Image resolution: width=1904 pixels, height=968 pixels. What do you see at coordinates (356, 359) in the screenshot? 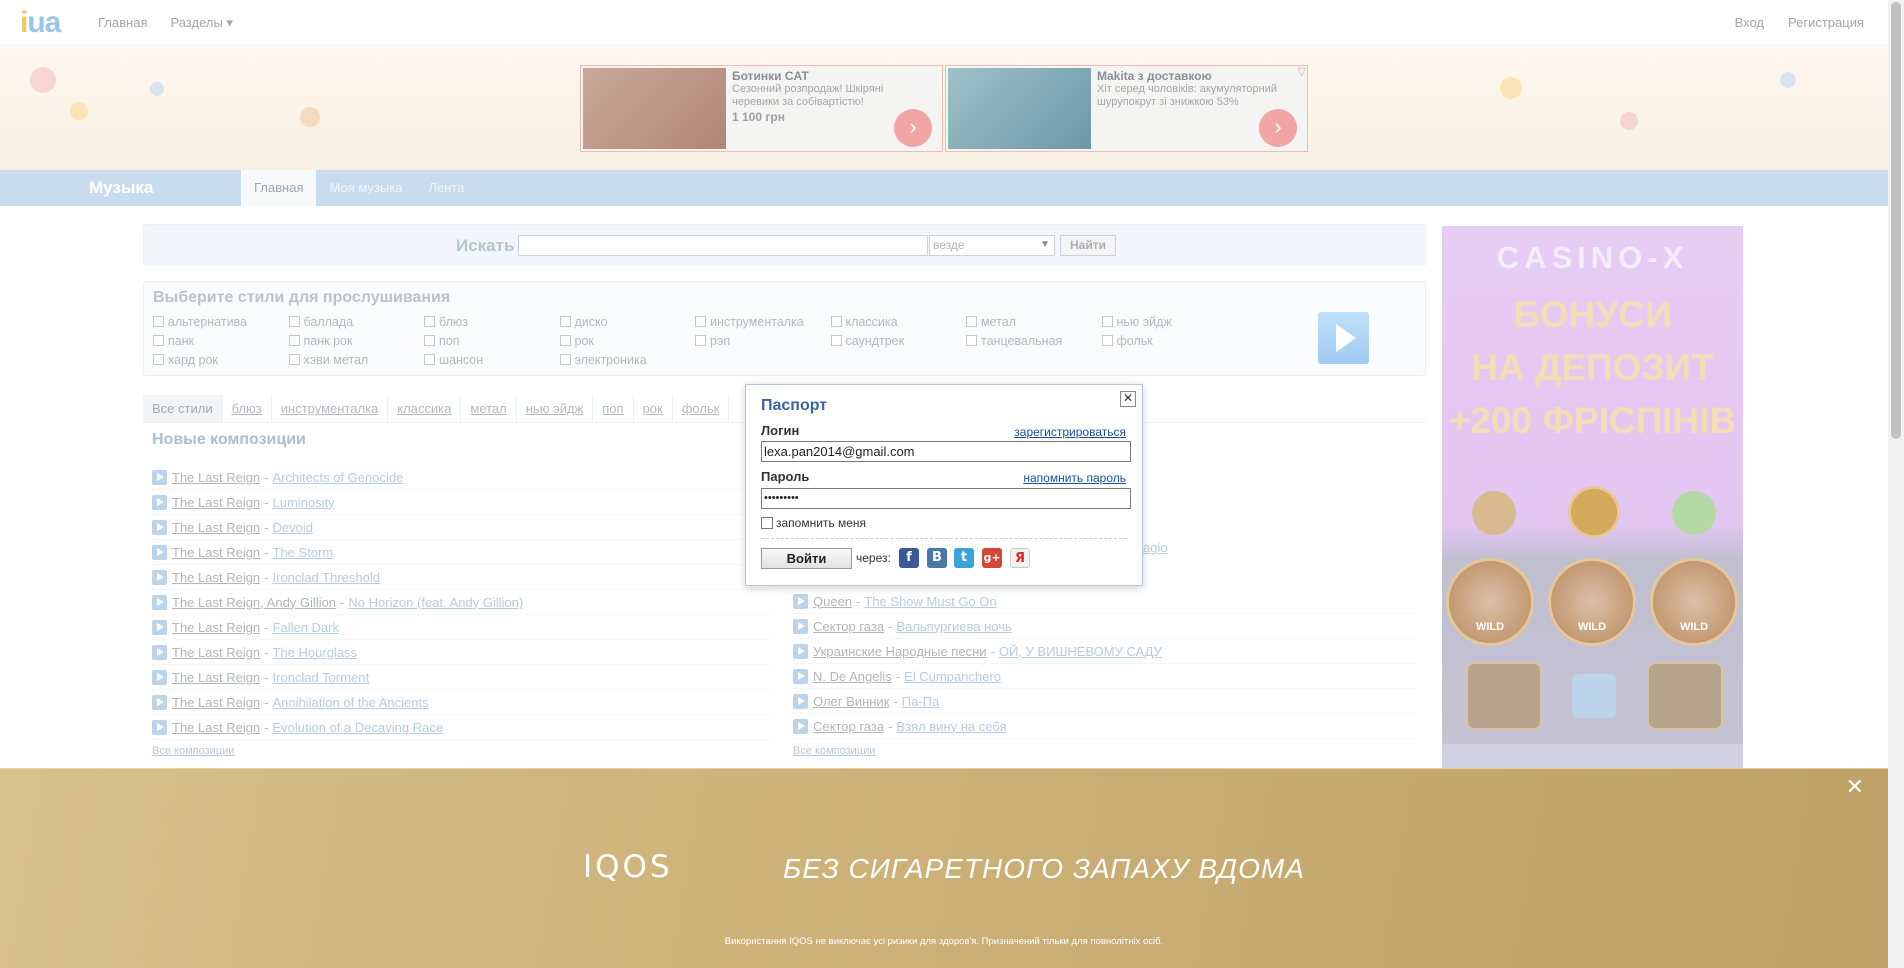
I see `style-checkbox: хэви метал` at bounding box center [356, 359].